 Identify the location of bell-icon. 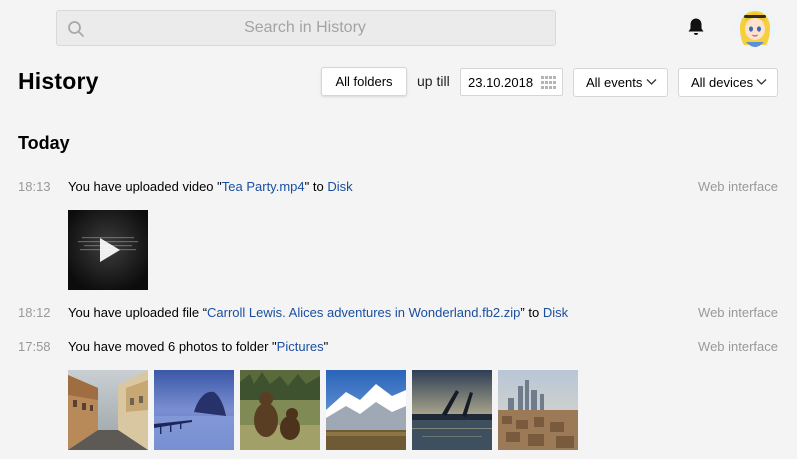
(696, 27).